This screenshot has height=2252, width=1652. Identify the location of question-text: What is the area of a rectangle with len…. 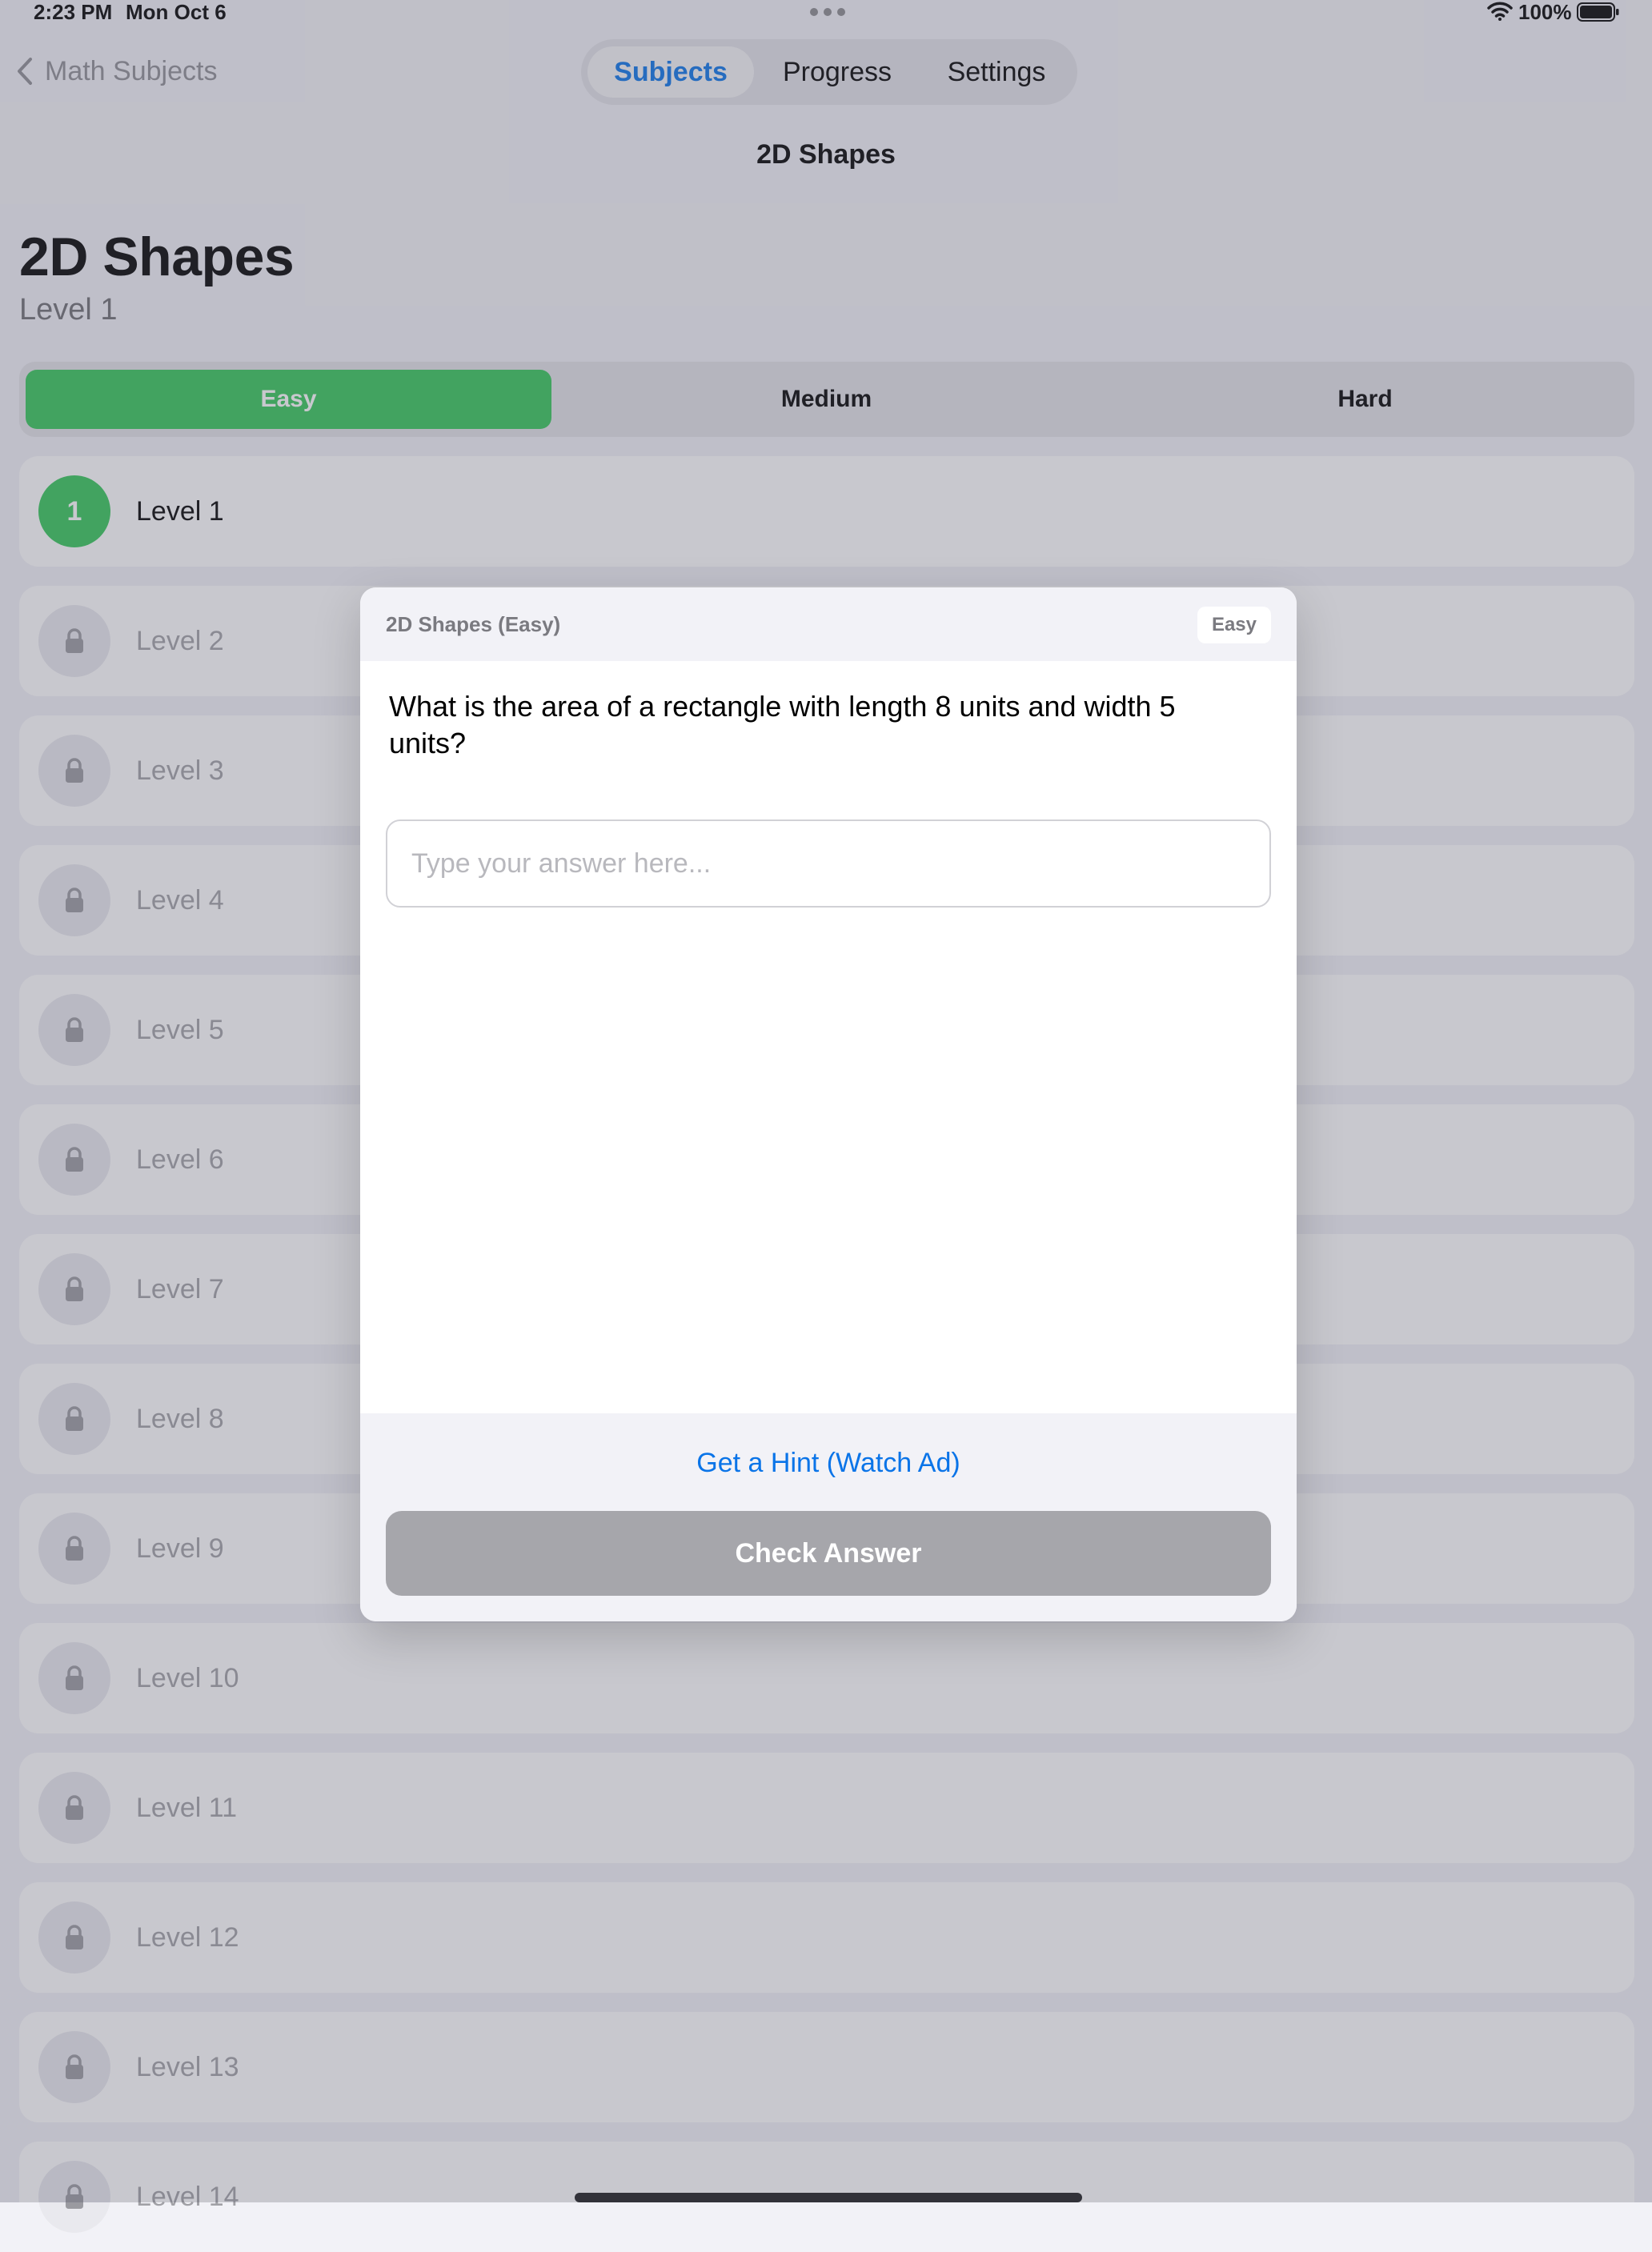
(782, 724).